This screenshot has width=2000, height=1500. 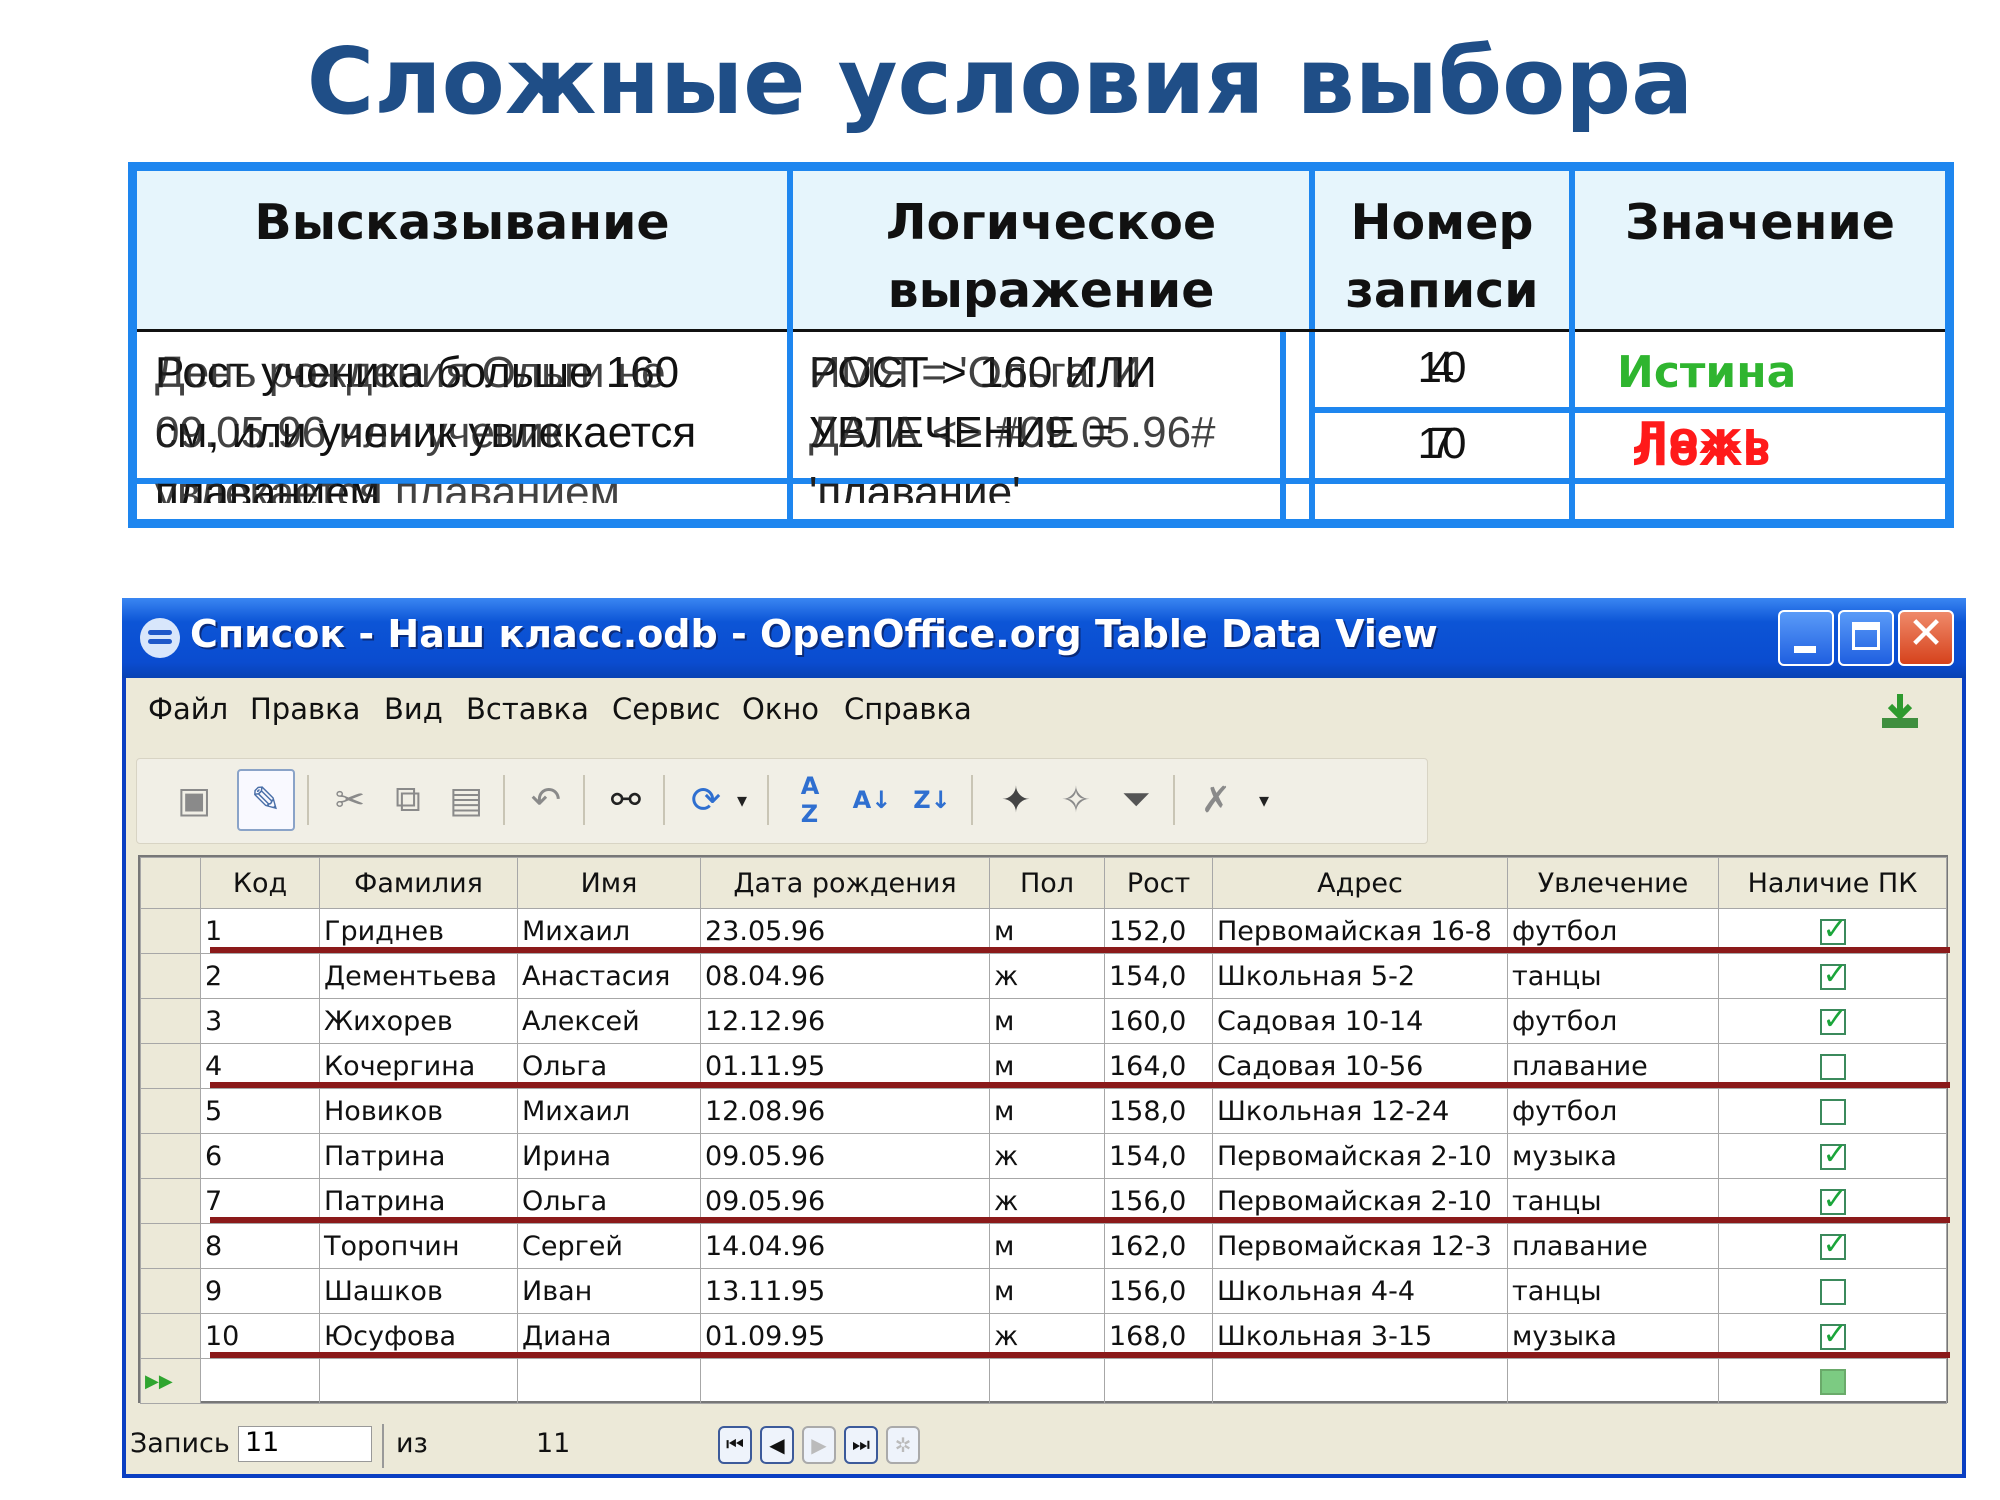 What do you see at coordinates (845, 976) in the screenshot?
I see `cell-birthdate: 08.04.96` at bounding box center [845, 976].